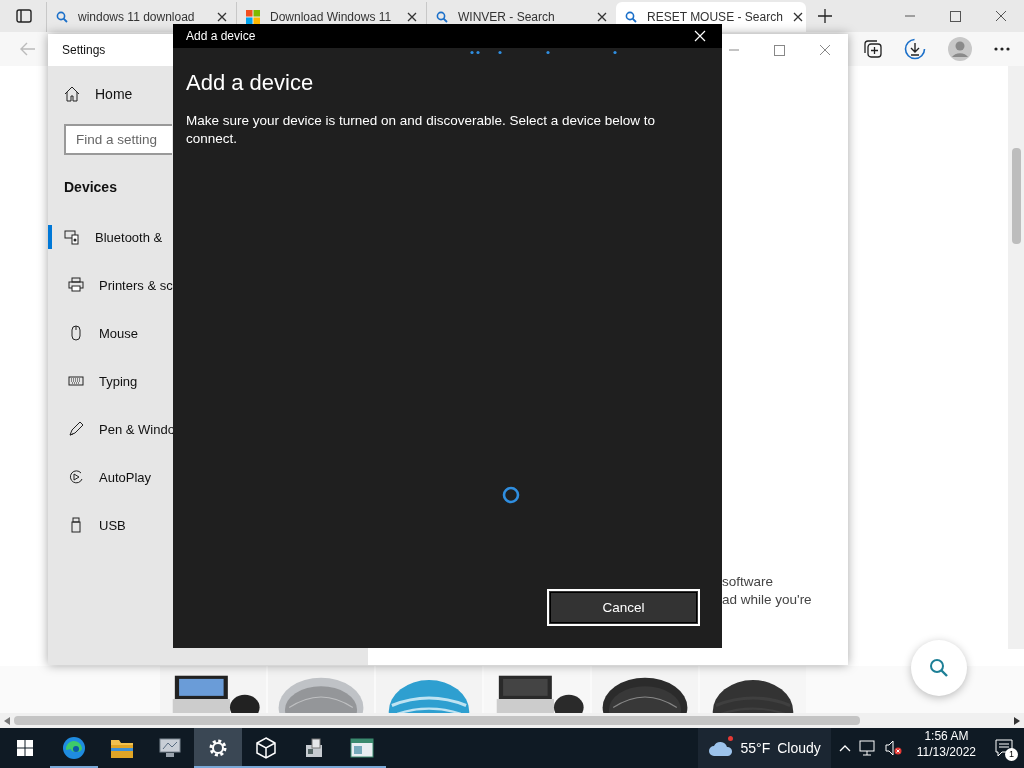 The height and width of the screenshot is (768, 1024). What do you see at coordinates (250, 83) in the screenshot?
I see `dialog-heading: Add a device` at bounding box center [250, 83].